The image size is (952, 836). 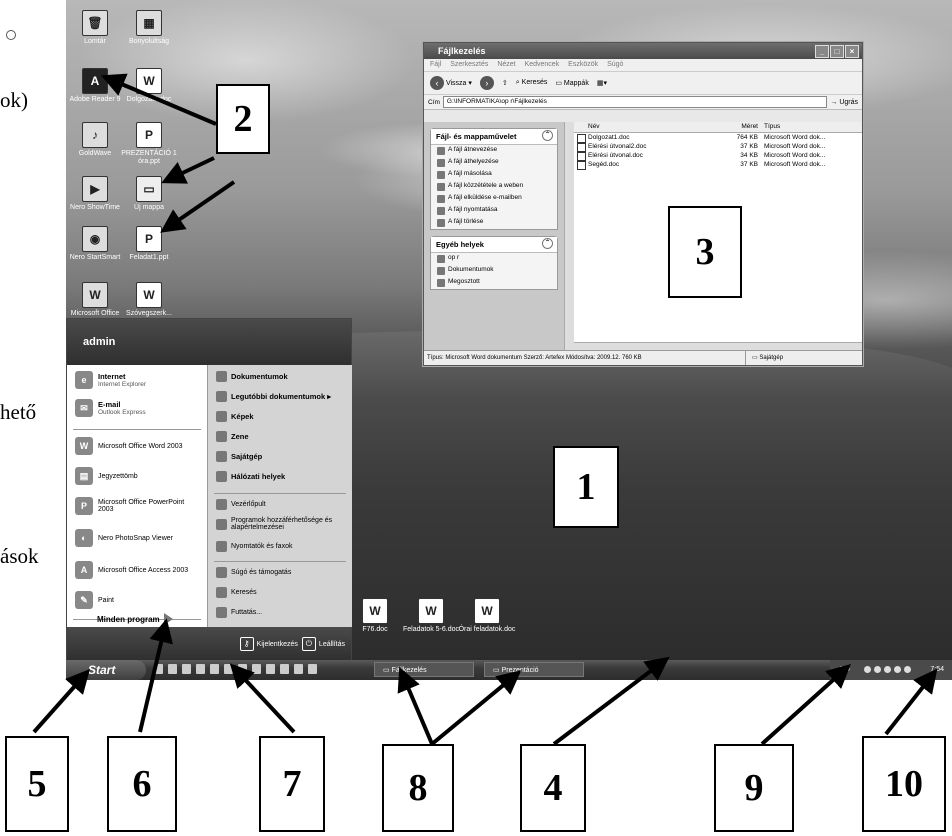 What do you see at coordinates (292, 784) in the screenshot?
I see `label-7: 7` at bounding box center [292, 784].